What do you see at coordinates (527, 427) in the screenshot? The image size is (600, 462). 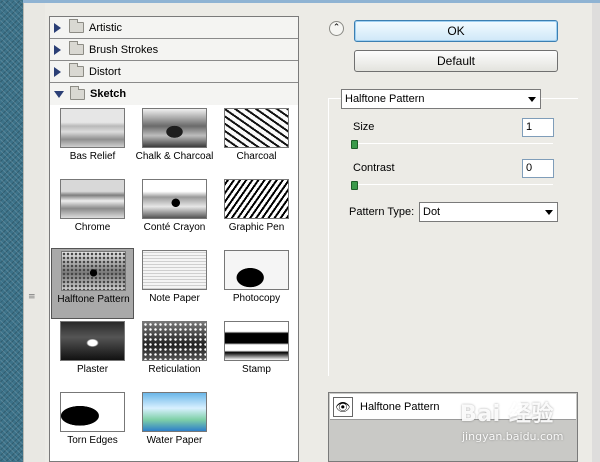 I see `baidu-watermark: Bai 经验 jingyan.baidu.com` at bounding box center [527, 427].